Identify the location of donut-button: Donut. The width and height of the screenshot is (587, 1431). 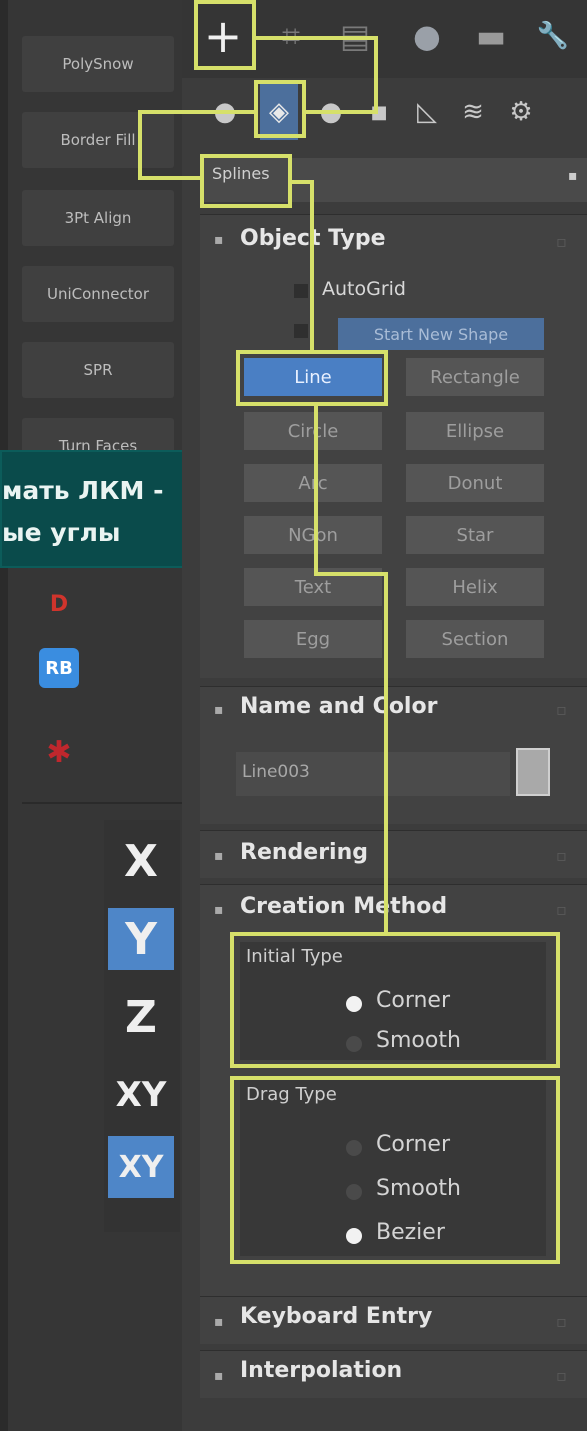
(475, 483).